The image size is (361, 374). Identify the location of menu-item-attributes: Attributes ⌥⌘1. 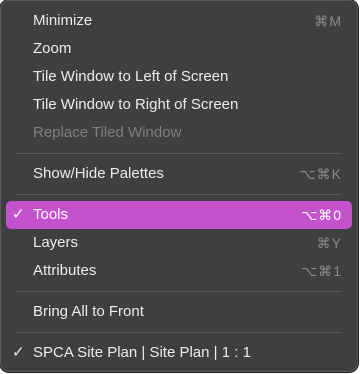
(179, 271).